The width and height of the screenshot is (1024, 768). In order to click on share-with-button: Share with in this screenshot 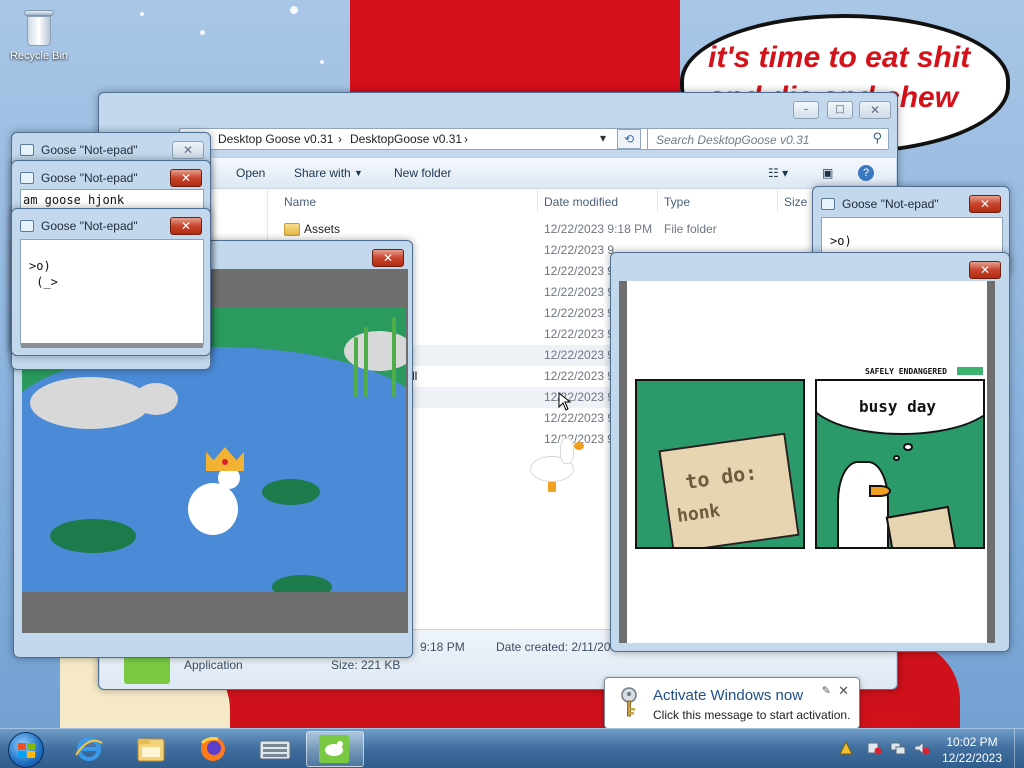, I will do `click(322, 173)`.